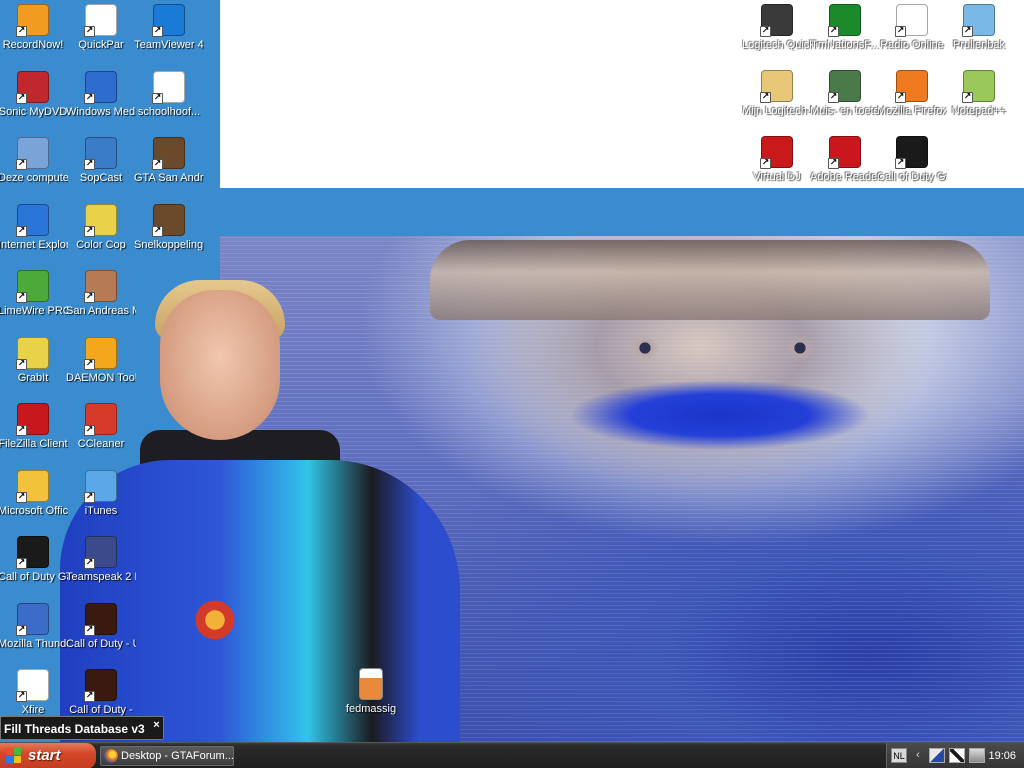 This screenshot has height=768, width=1024. I want to click on samp-icon: ↗, so click(168, 220).